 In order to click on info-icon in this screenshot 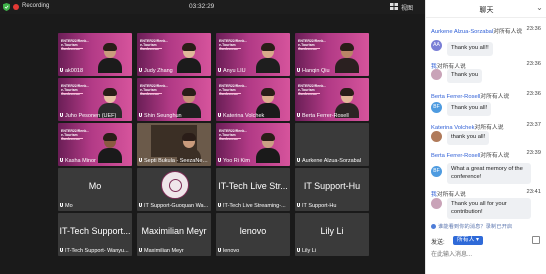, I will do `click(433, 227)`.